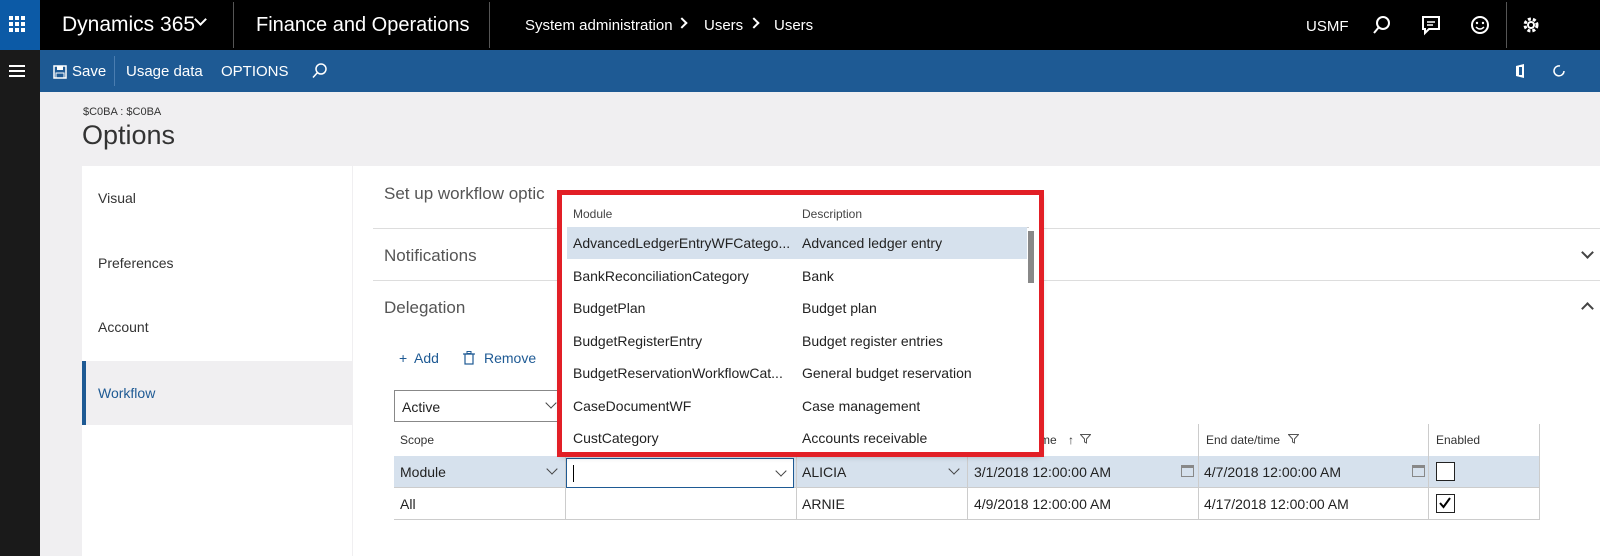 The width and height of the screenshot is (1600, 556). What do you see at coordinates (89, 71) in the screenshot?
I see `save-button: Save` at bounding box center [89, 71].